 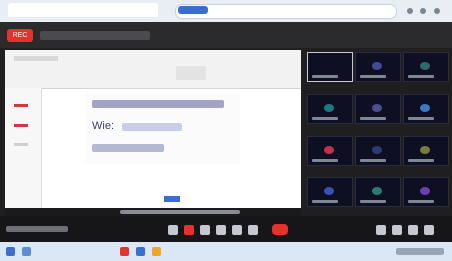 I want to click on layout-icon, so click(x=381, y=230).